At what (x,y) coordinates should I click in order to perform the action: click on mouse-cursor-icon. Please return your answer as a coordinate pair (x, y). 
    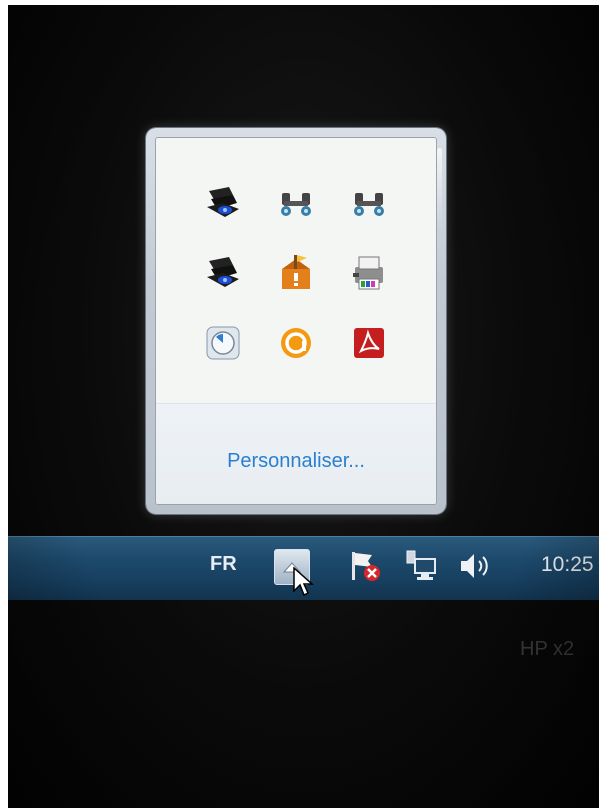
    Looking at the image, I should click on (303, 582).